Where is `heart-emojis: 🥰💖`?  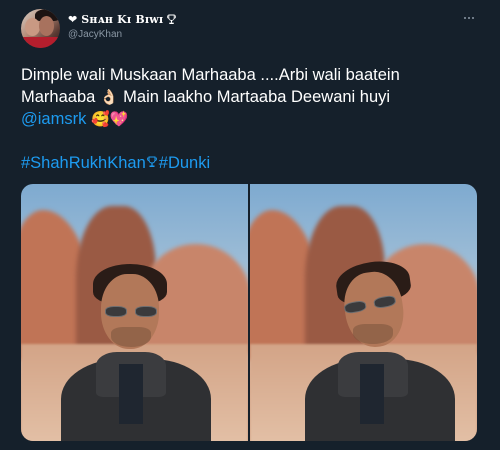 heart-emojis: 🥰💖 is located at coordinates (107, 119).